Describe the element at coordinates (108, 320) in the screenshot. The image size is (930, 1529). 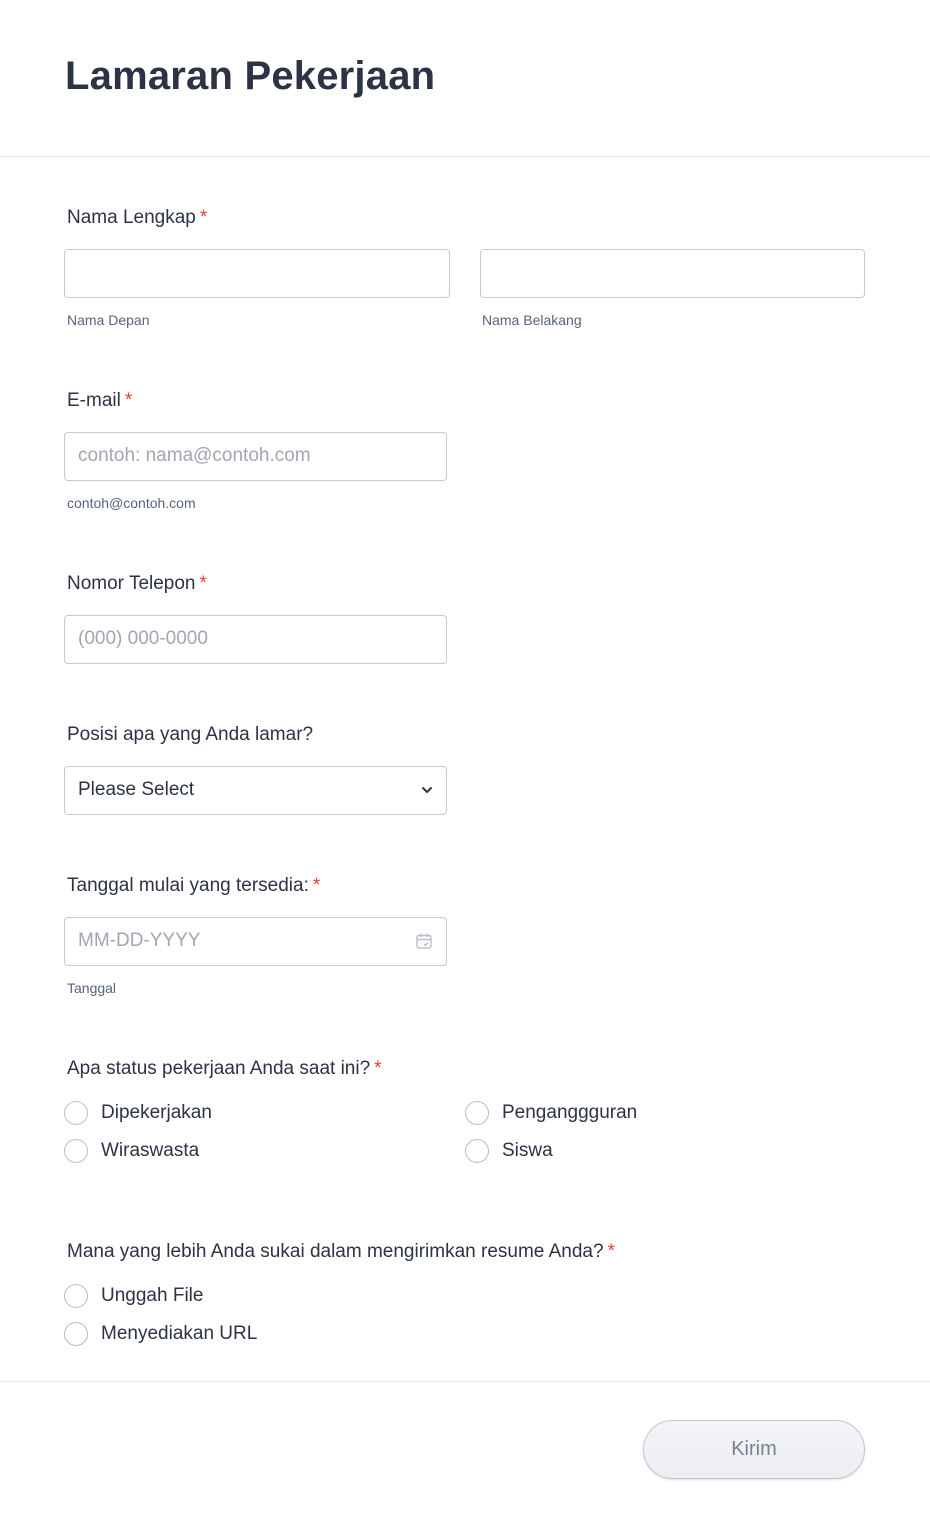
I see `first-name-sublabel: Nama Depan` at that location.